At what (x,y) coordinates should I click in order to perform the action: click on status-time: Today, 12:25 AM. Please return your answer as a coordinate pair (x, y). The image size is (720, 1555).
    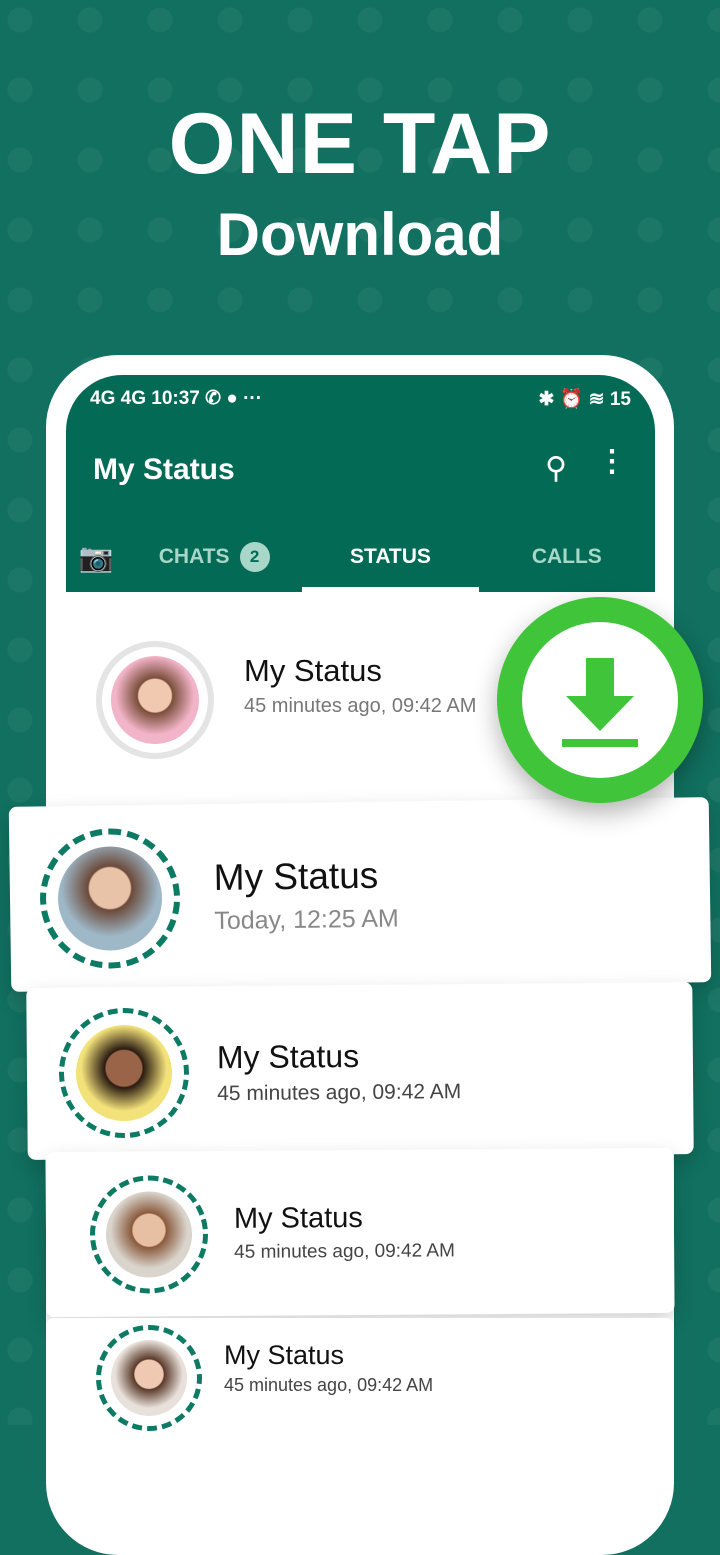
    Looking at the image, I should click on (306, 920).